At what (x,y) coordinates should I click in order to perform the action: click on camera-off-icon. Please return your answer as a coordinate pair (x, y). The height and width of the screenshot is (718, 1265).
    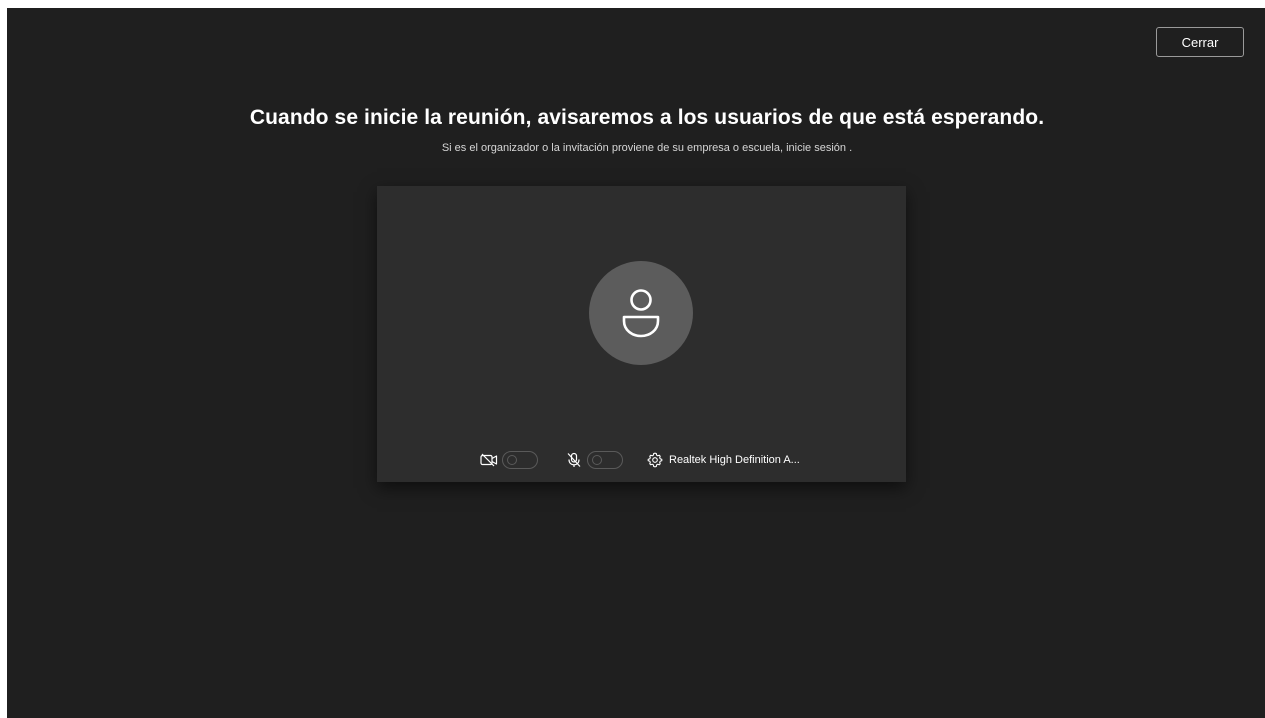
    Looking at the image, I should click on (489, 460).